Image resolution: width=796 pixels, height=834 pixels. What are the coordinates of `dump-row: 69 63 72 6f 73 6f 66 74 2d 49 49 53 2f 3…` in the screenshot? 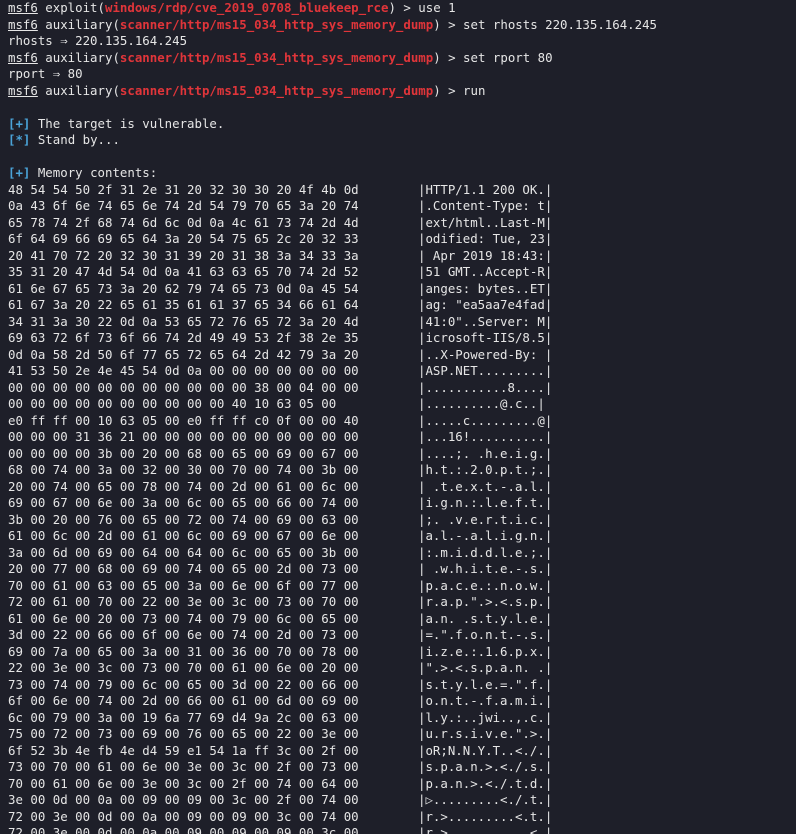 It's located at (401, 338).